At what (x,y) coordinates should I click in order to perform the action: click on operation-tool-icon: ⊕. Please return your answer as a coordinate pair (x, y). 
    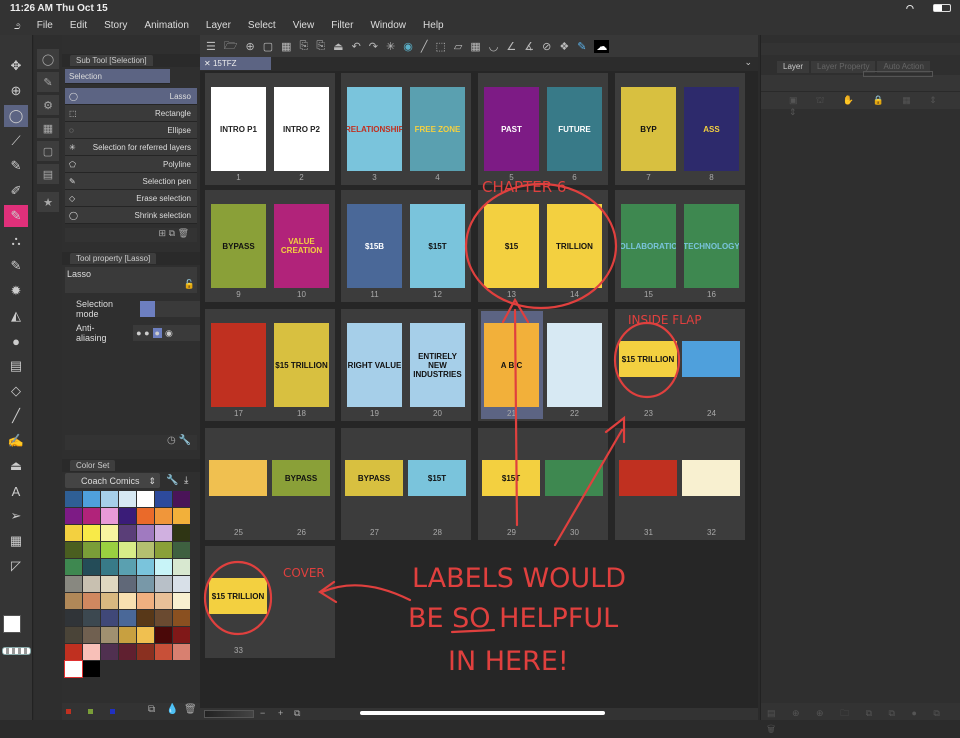
    Looking at the image, I should click on (16, 91).